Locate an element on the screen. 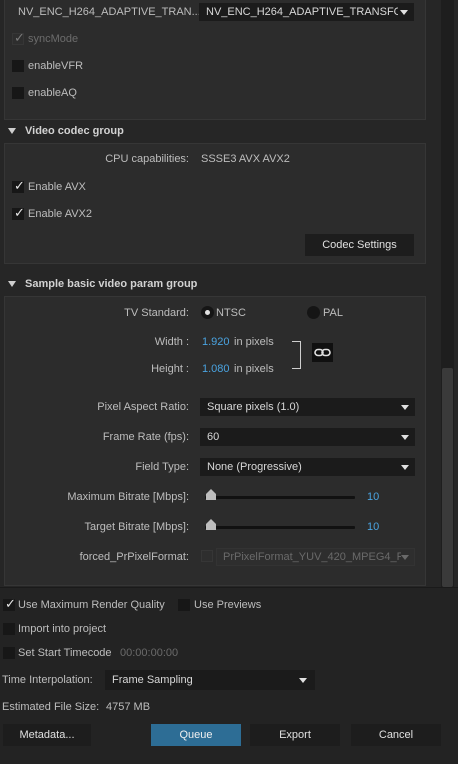 Image resolution: width=458 pixels, height=764 pixels. import-into-project-label: Import into project is located at coordinates (62, 629).